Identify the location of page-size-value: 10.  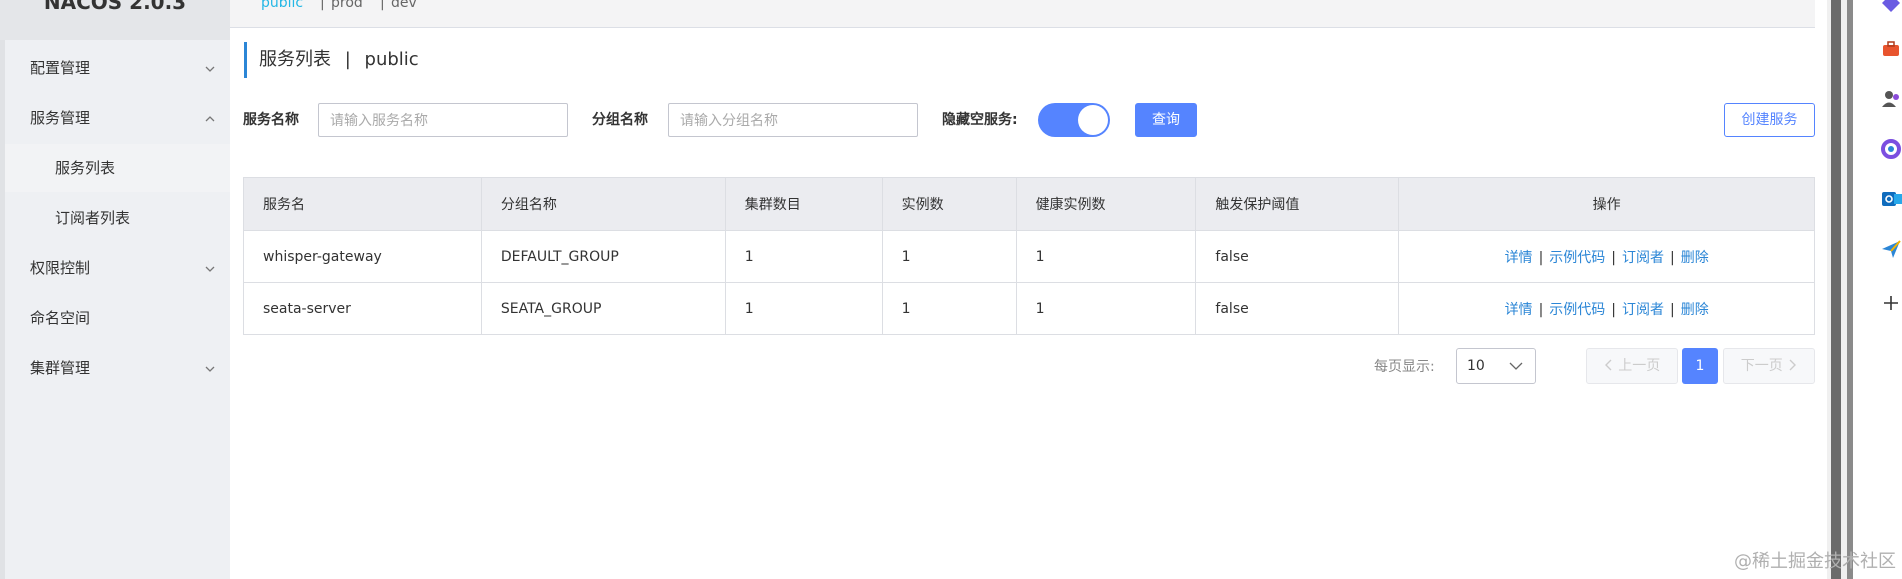
(1476, 366).